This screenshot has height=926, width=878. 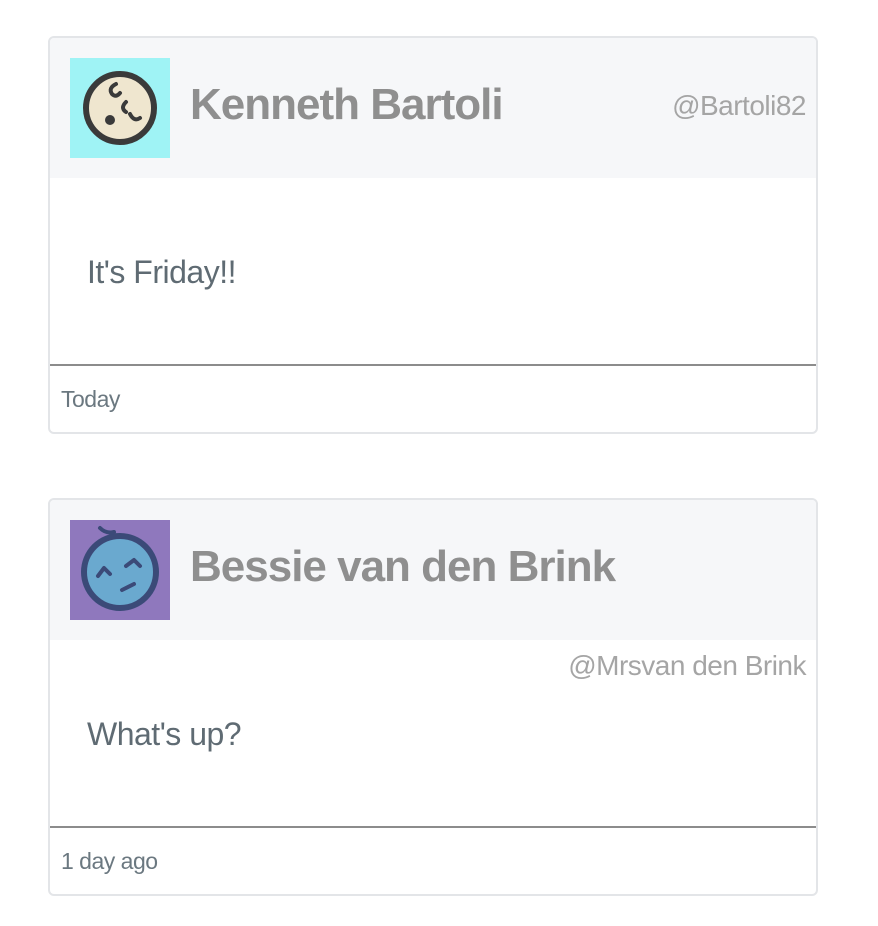 What do you see at coordinates (347, 105) in the screenshot?
I see `author-name: Kenneth Bartoli` at bounding box center [347, 105].